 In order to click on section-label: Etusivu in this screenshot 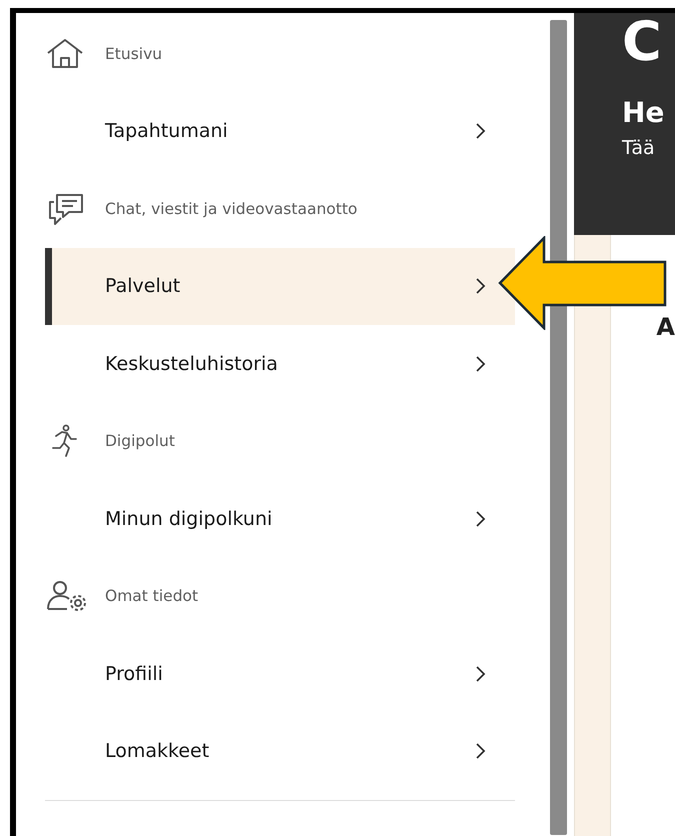, I will do `click(134, 53)`.